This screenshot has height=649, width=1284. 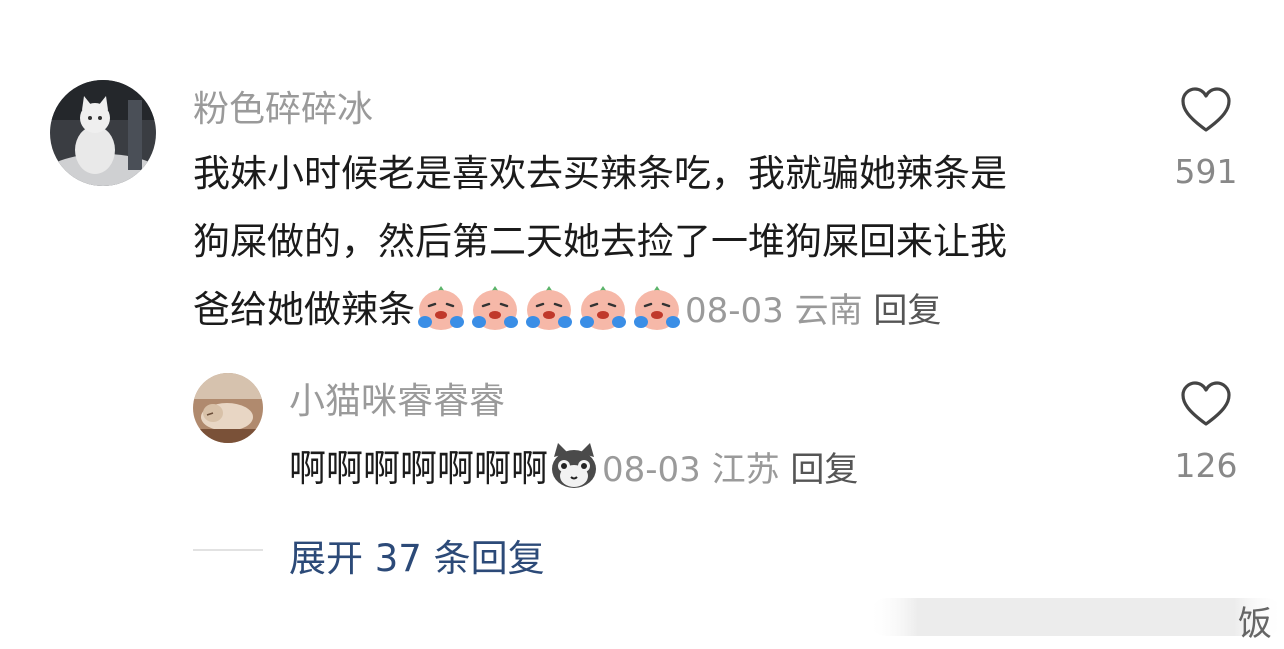 What do you see at coordinates (103, 133) in the screenshot?
I see `commenter-avatar` at bounding box center [103, 133].